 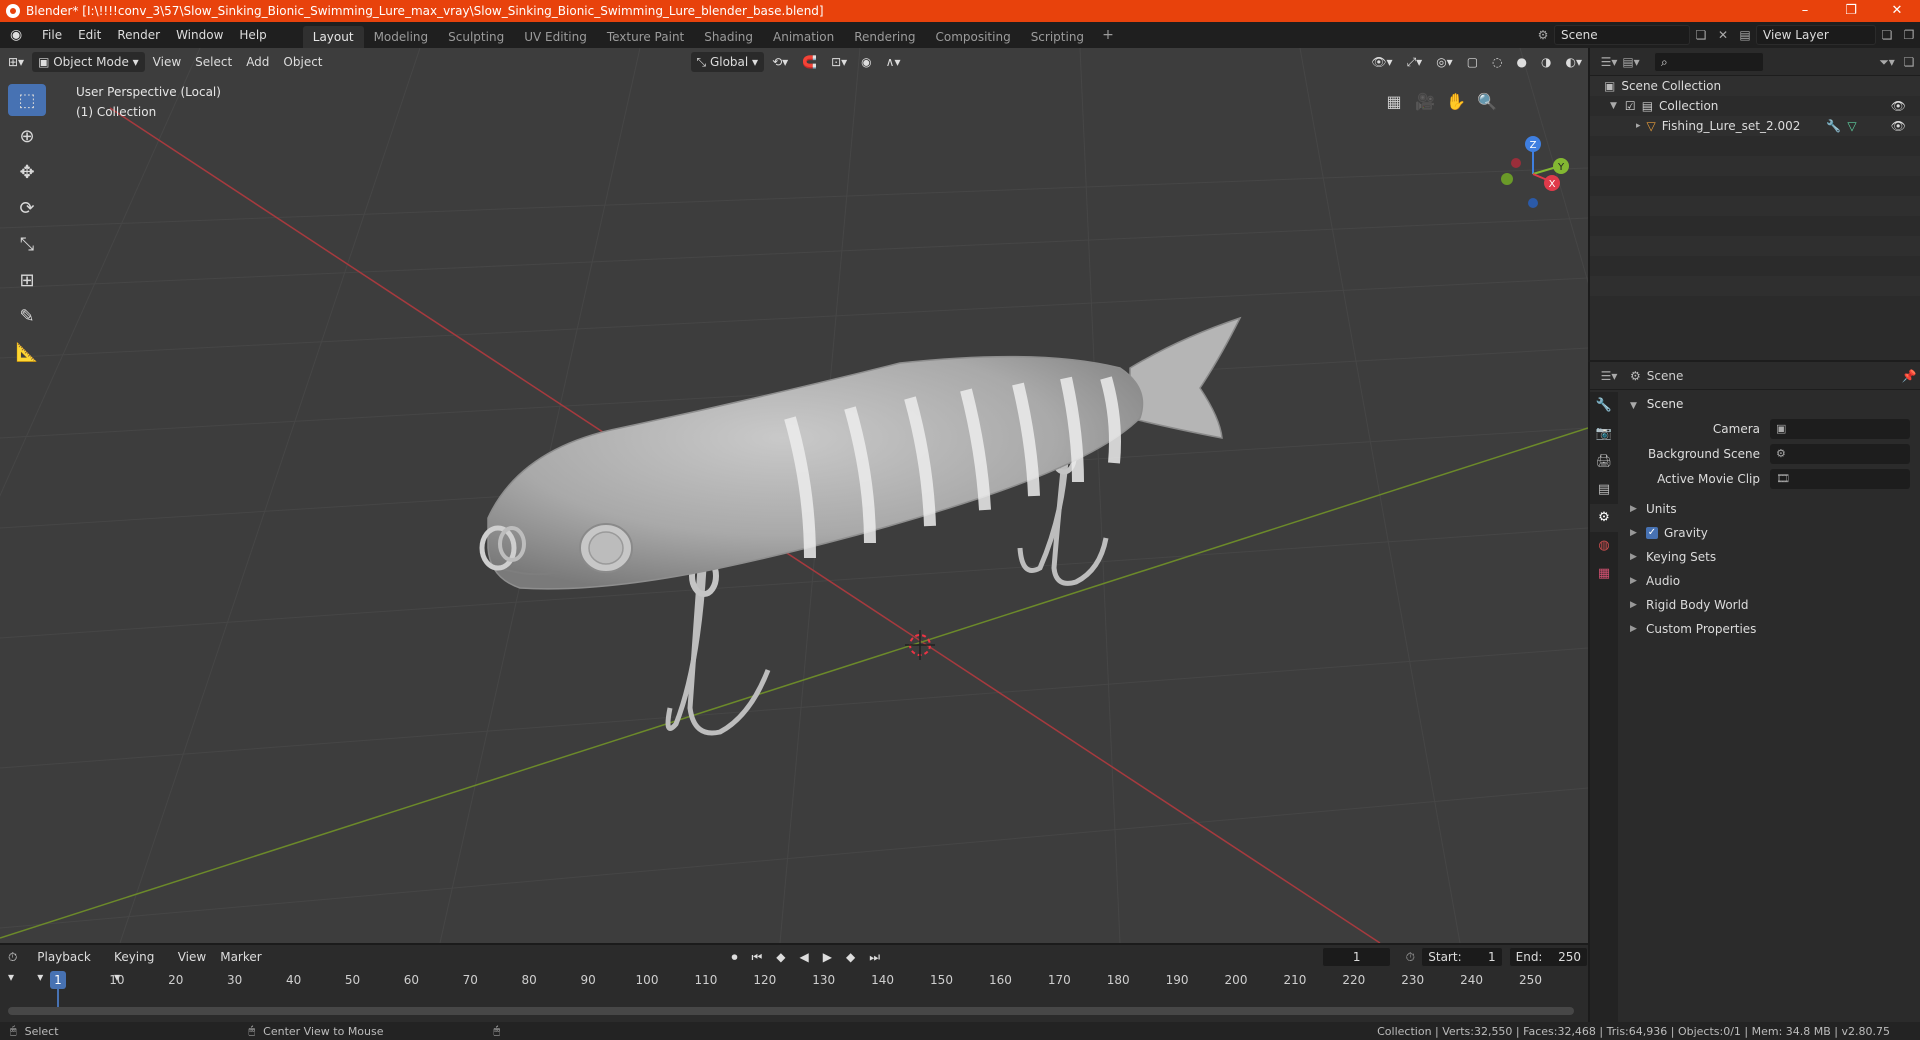 I want to click on timeline-editor-icon: ⏱▾, so click(x=15, y=965).